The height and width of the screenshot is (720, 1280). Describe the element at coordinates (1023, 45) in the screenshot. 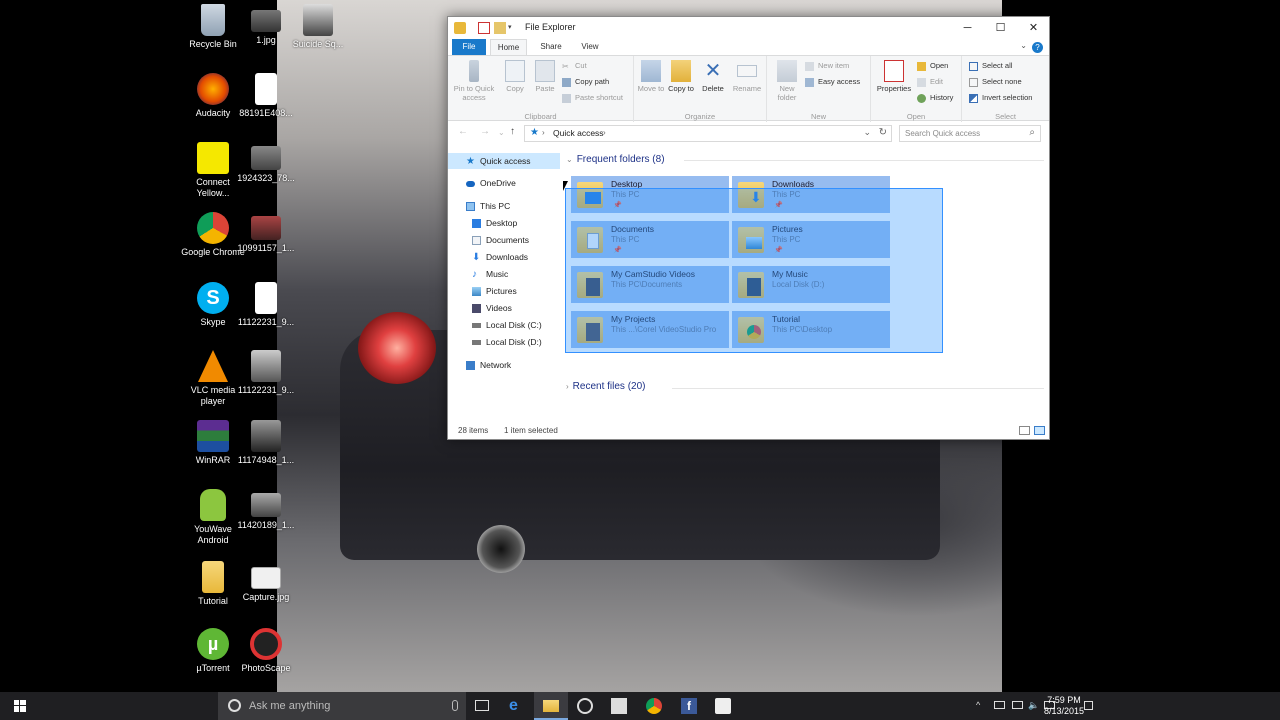

I see `chevron-down-icon: ⌄` at that location.